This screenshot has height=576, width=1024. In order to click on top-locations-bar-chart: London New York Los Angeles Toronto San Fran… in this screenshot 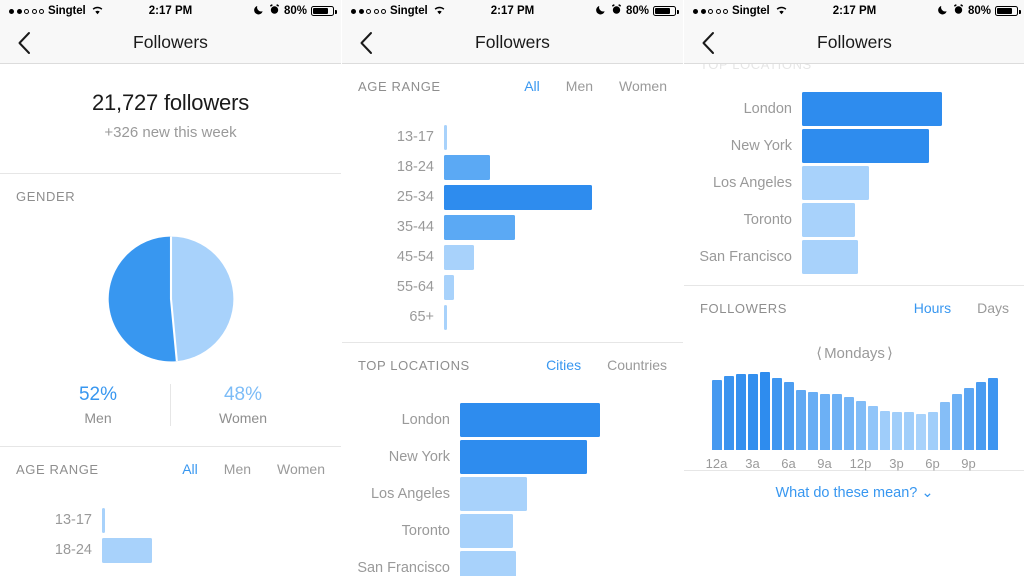, I will do `click(512, 481)`.